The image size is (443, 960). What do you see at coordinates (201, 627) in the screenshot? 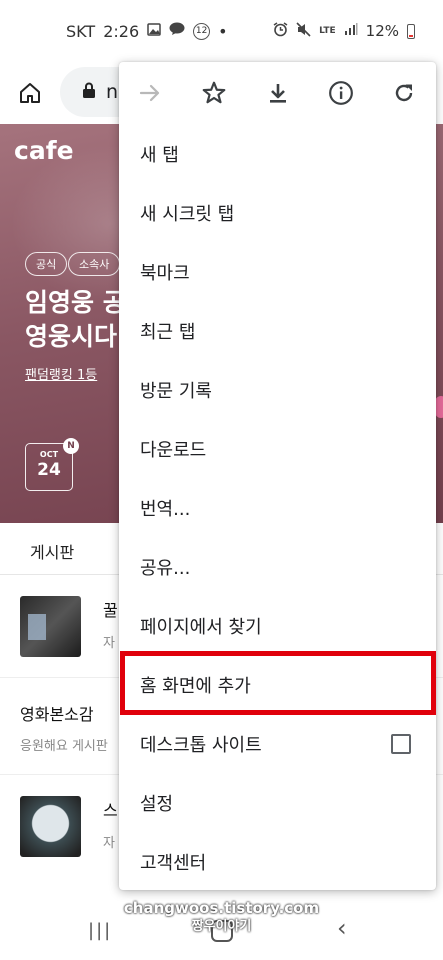
I see `menu-item-label: 페이지에서 찾기` at bounding box center [201, 627].